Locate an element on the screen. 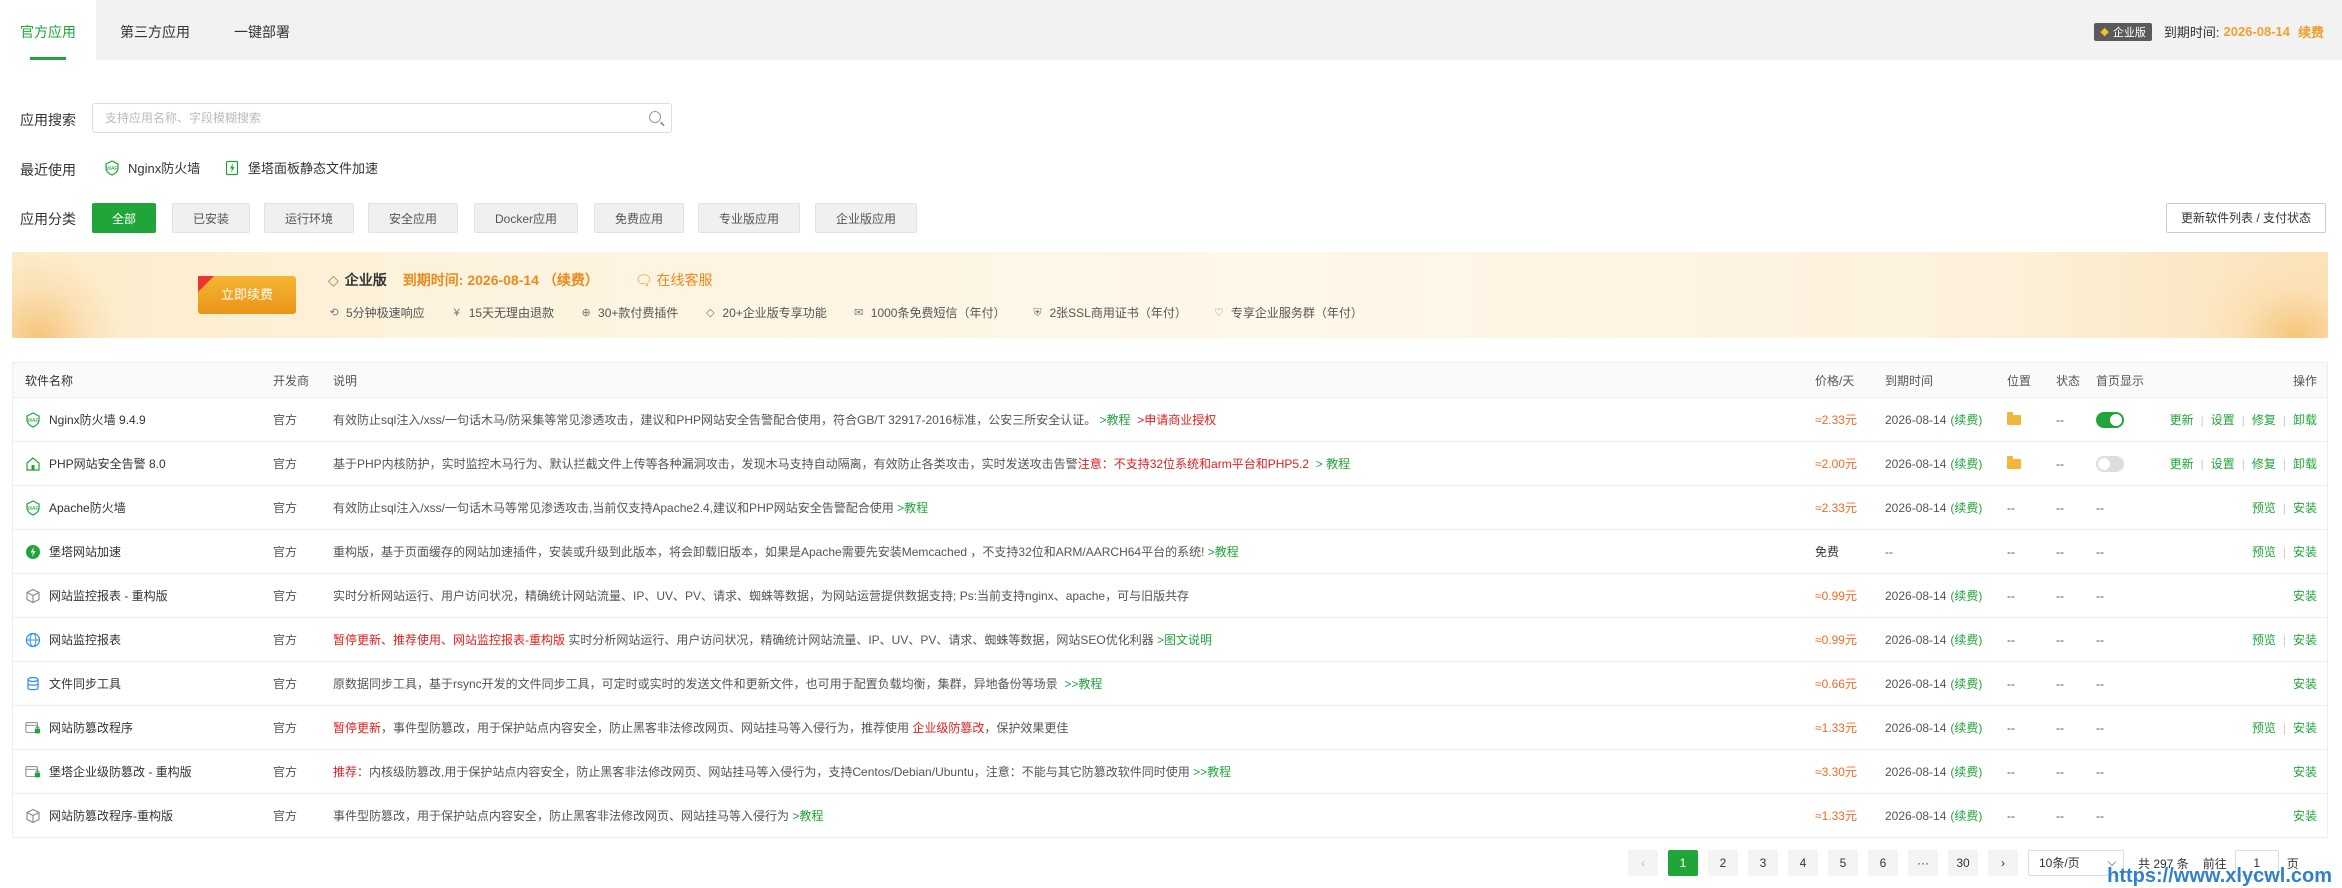  software-name: PHP网站安全告警 8.0 is located at coordinates (107, 463).